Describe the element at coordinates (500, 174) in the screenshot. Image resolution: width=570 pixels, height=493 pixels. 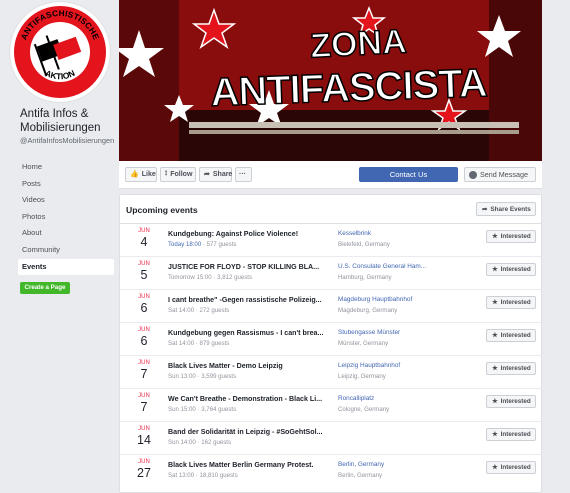
I see `send-message-button: Send Message` at that location.